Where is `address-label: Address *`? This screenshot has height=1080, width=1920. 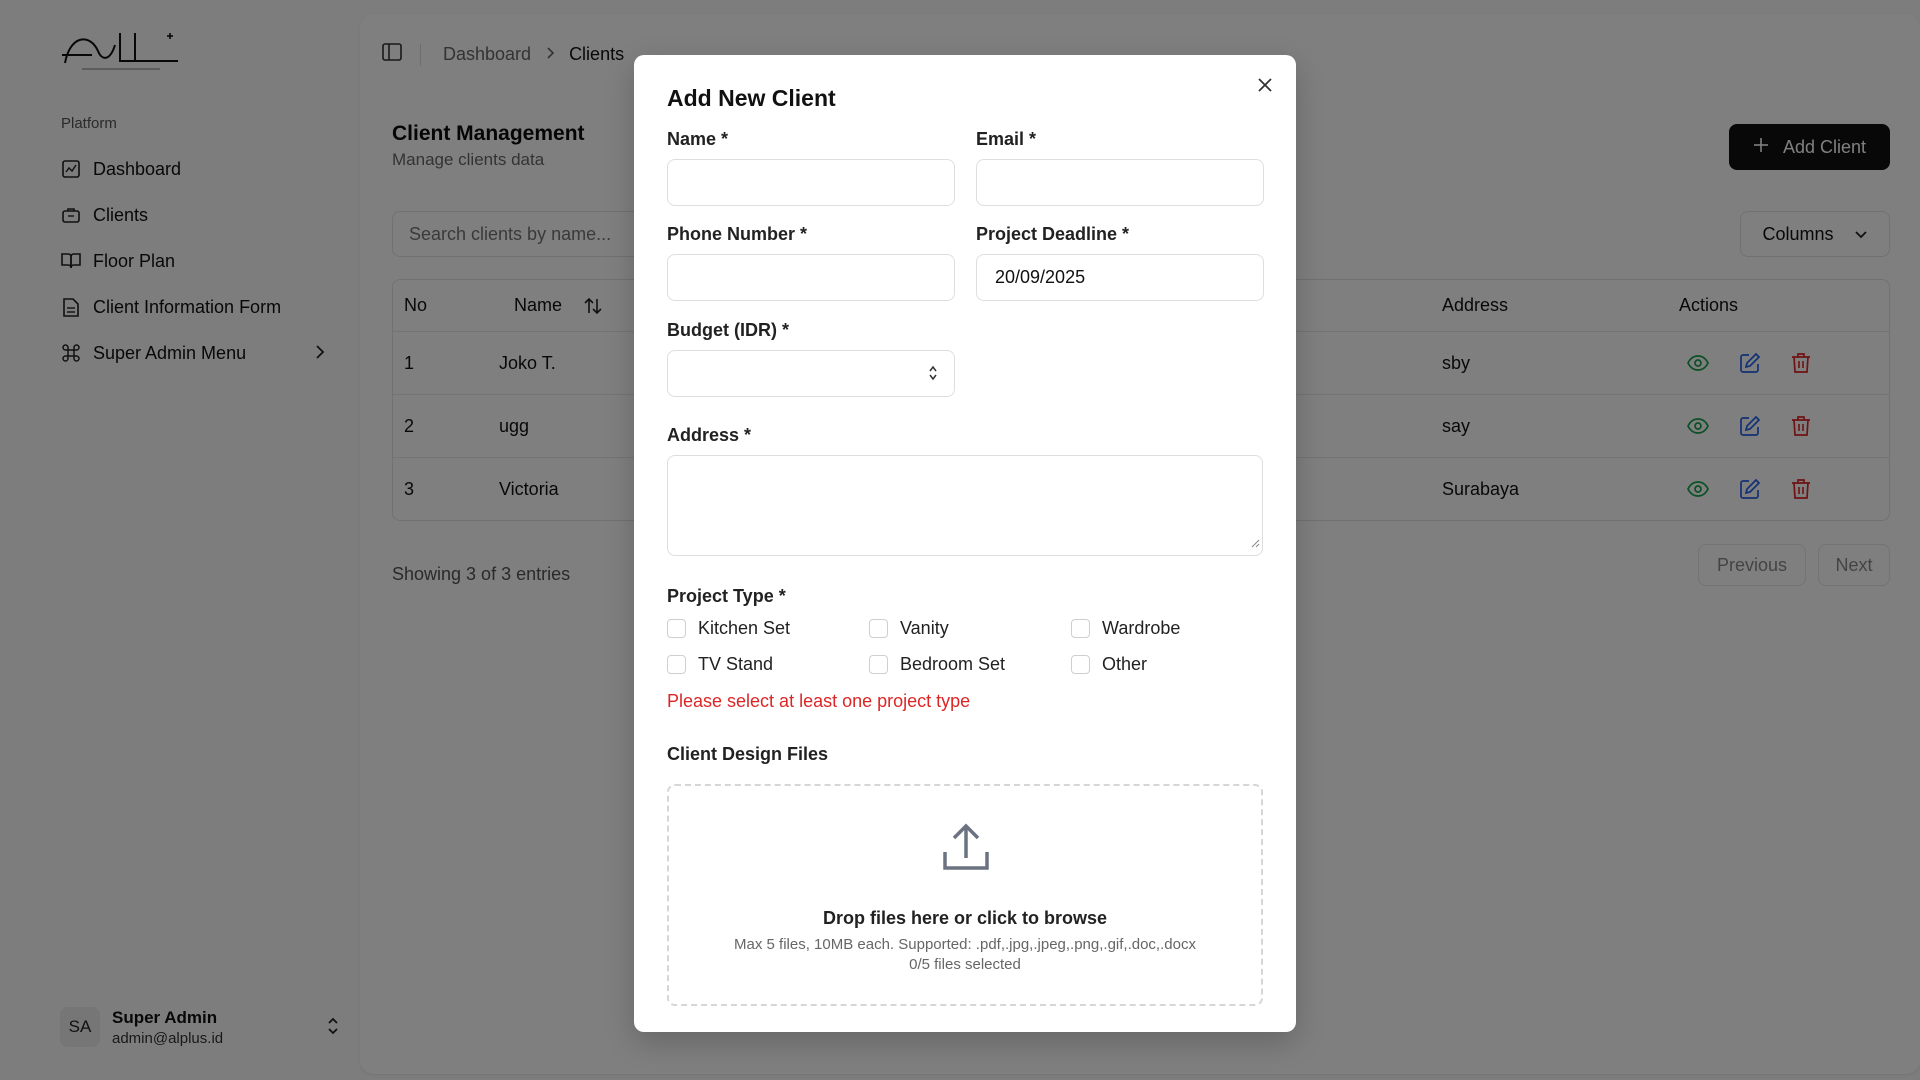 address-label: Address * is located at coordinates (709, 435).